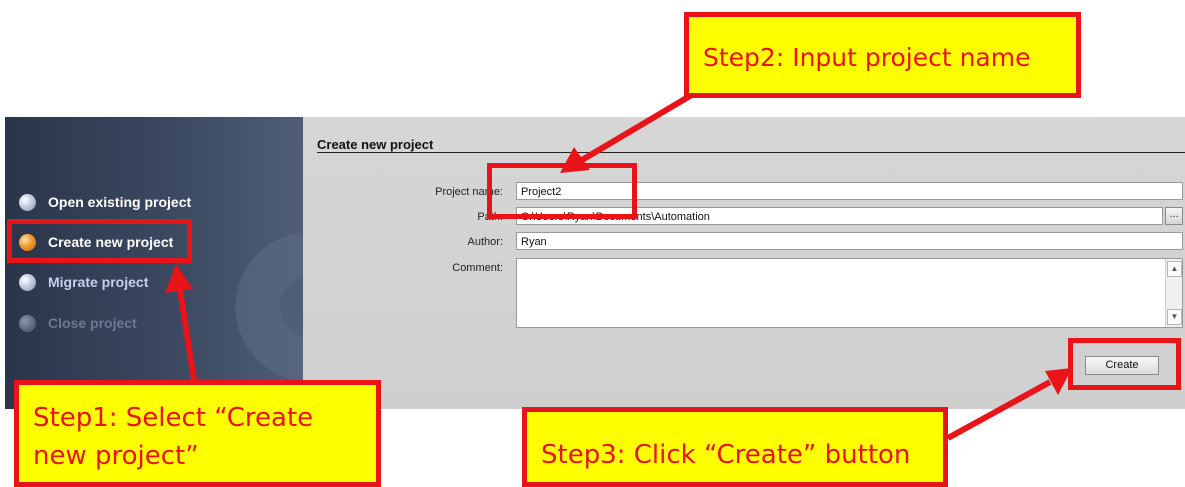  What do you see at coordinates (99, 241) in the screenshot?
I see `highlight-create-new-project` at bounding box center [99, 241].